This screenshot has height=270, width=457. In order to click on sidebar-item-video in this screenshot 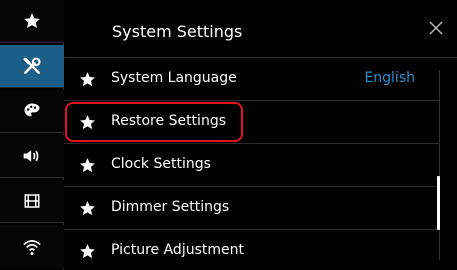, I will do `click(32, 201)`.